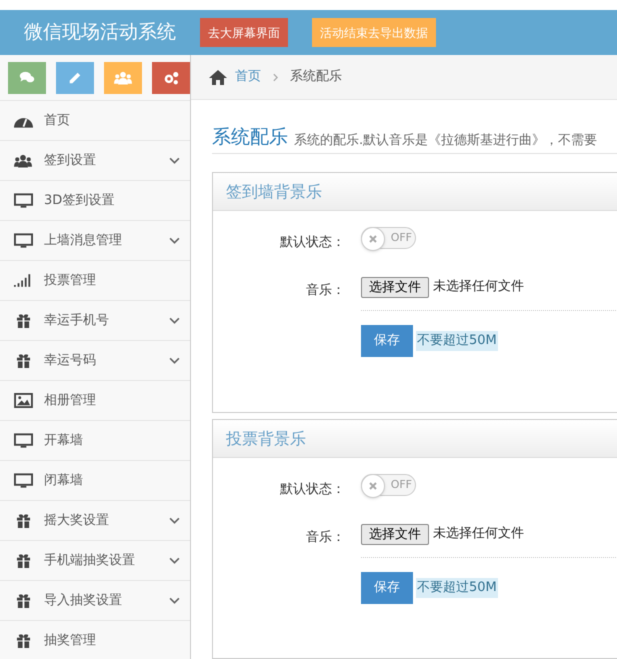 Image resolution: width=617 pixels, height=659 pixels. What do you see at coordinates (446, 140) in the screenshot?
I see `page-subtitle: 系统的配乐.默认音乐是《拉德斯基进行曲》，不需要` at bounding box center [446, 140].